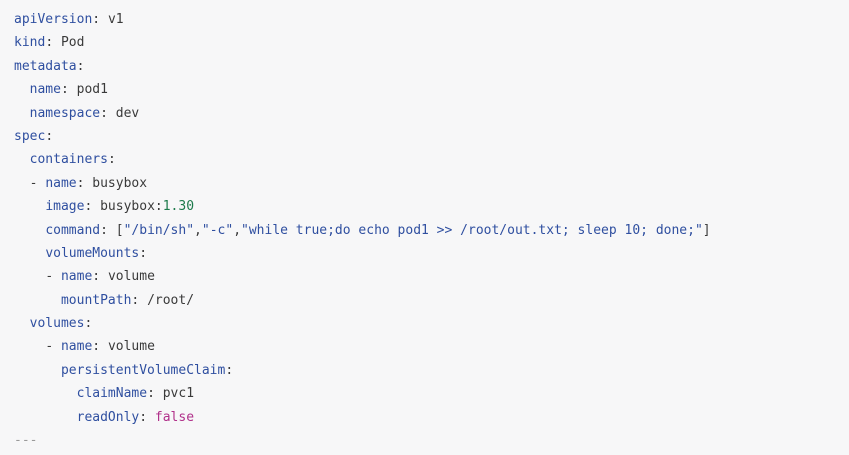 This screenshot has width=849, height=455. I want to click on yaml-value: busybox, so click(120, 183).